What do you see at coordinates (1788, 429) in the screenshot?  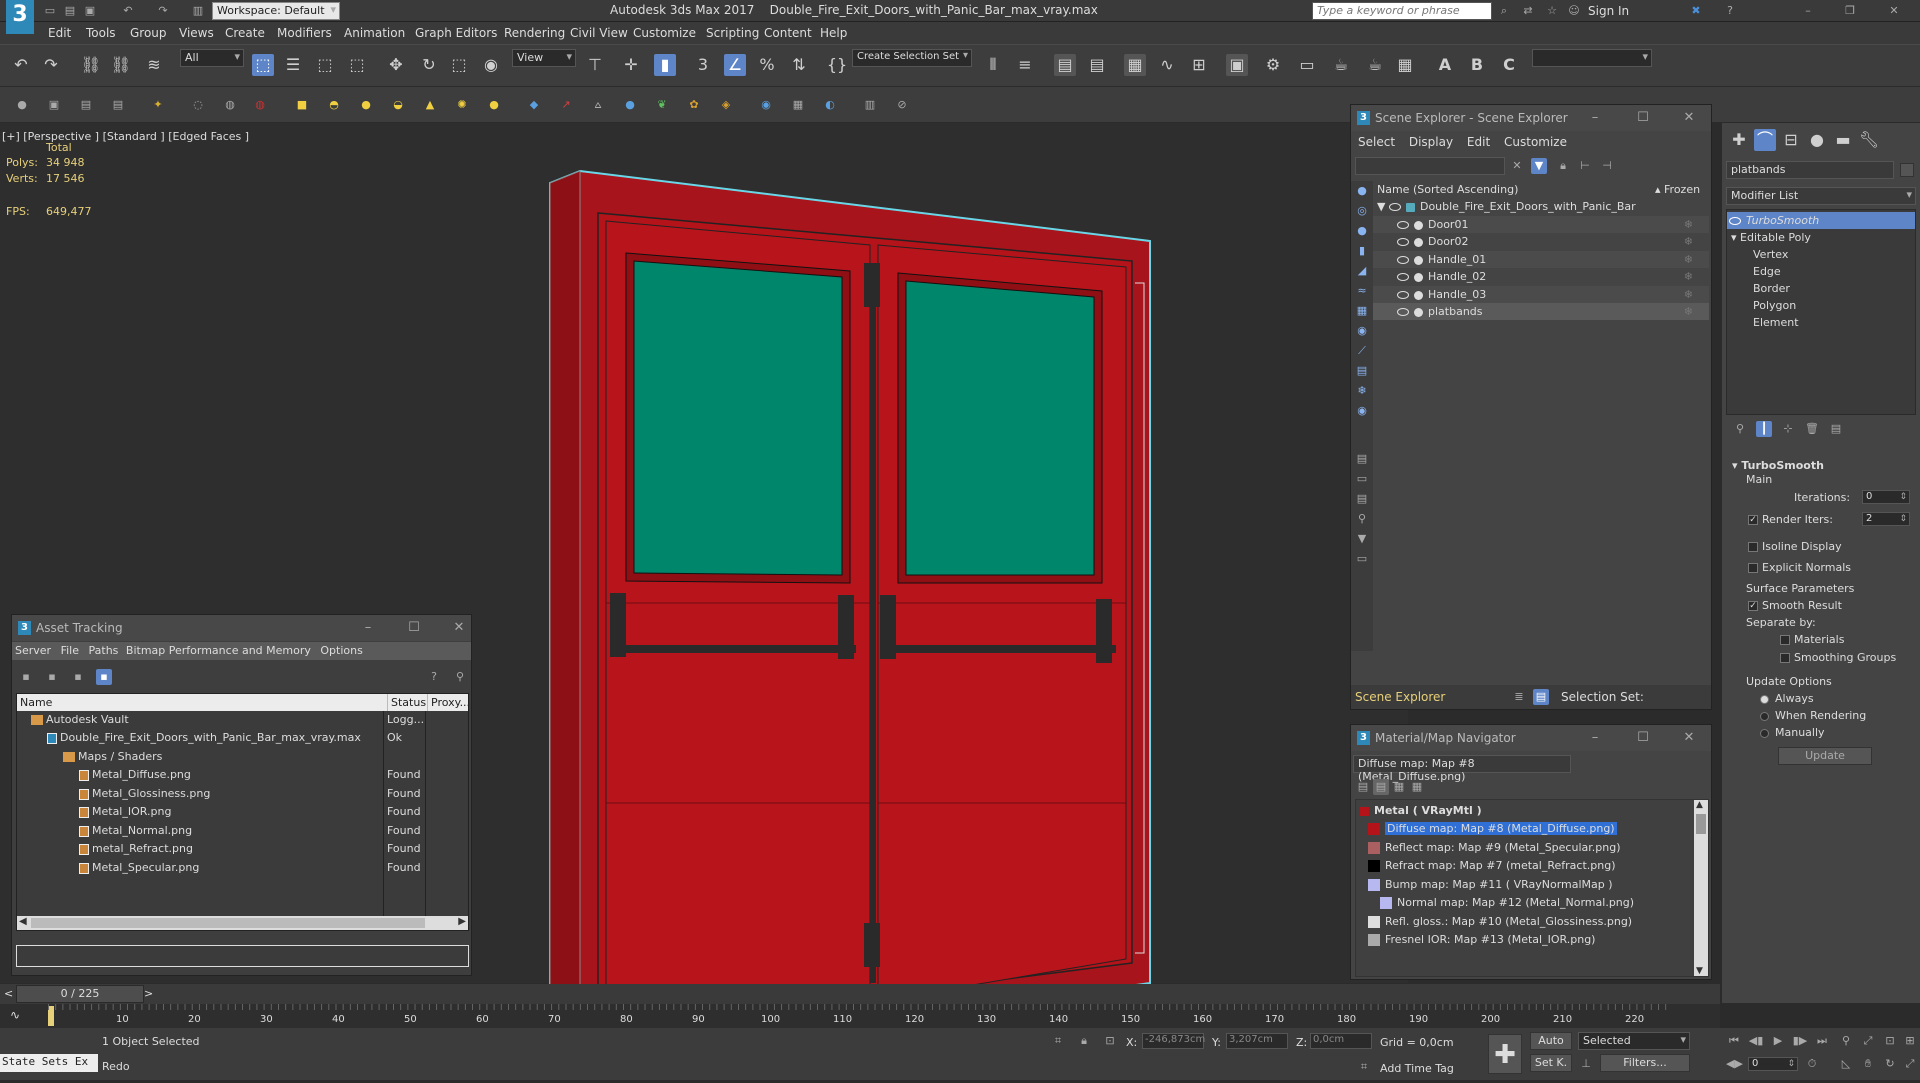 I see `make-unique-icon: ⊹` at bounding box center [1788, 429].